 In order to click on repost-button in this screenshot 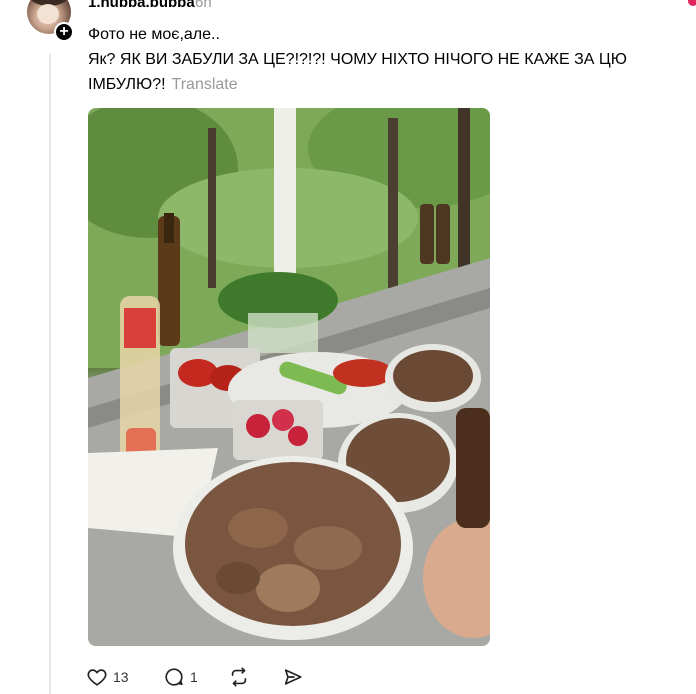, I will do `click(239, 677)`.